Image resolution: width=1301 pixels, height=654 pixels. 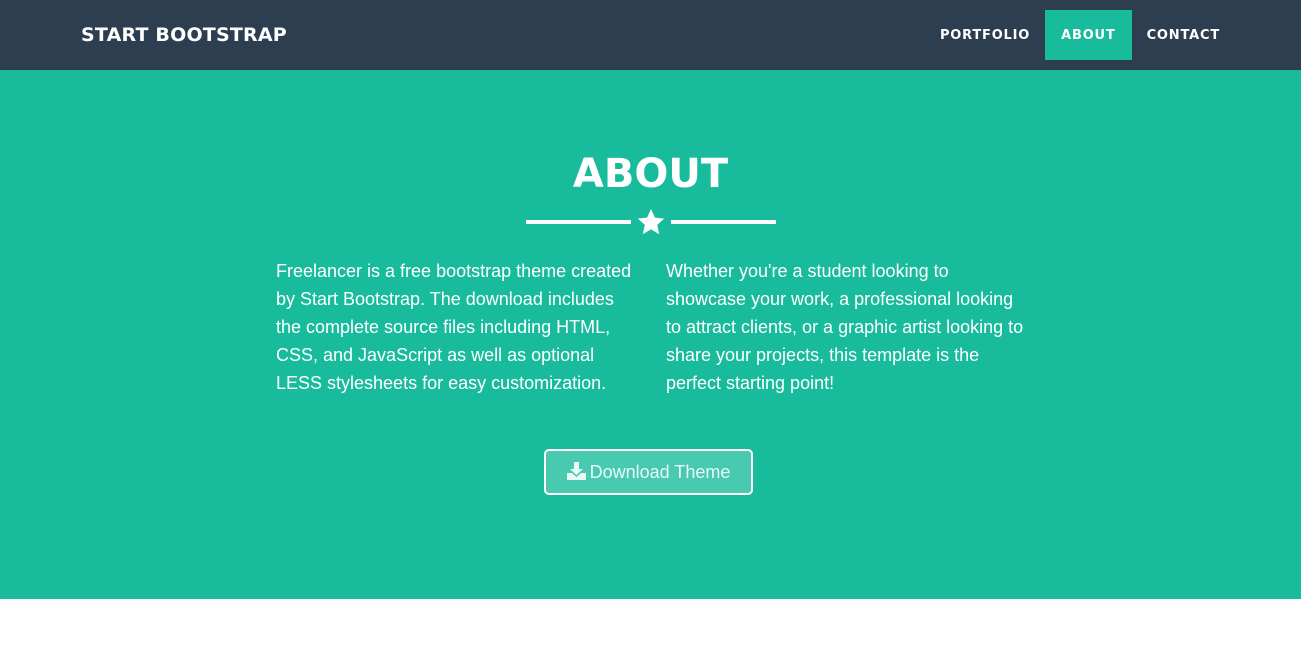 What do you see at coordinates (576, 471) in the screenshot?
I see `download-icon` at bounding box center [576, 471].